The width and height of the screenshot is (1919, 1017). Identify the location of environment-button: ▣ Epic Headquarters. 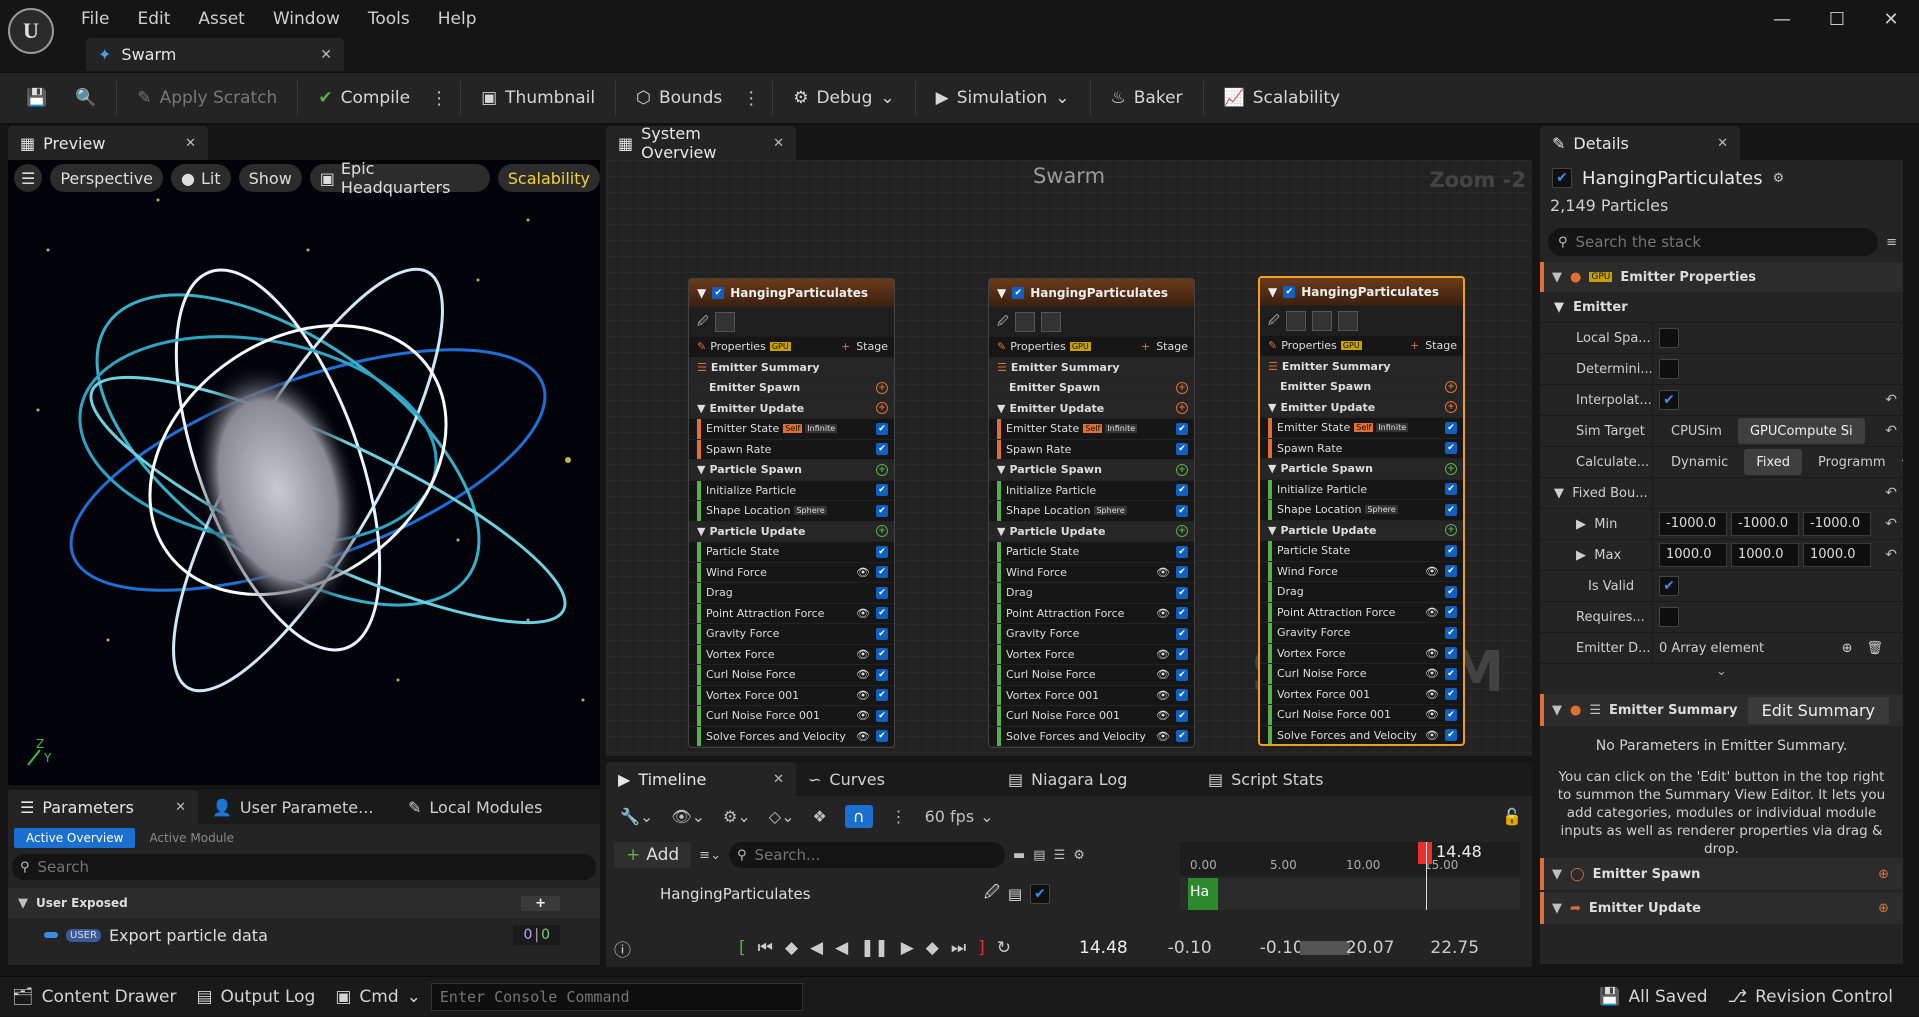
(399, 178).